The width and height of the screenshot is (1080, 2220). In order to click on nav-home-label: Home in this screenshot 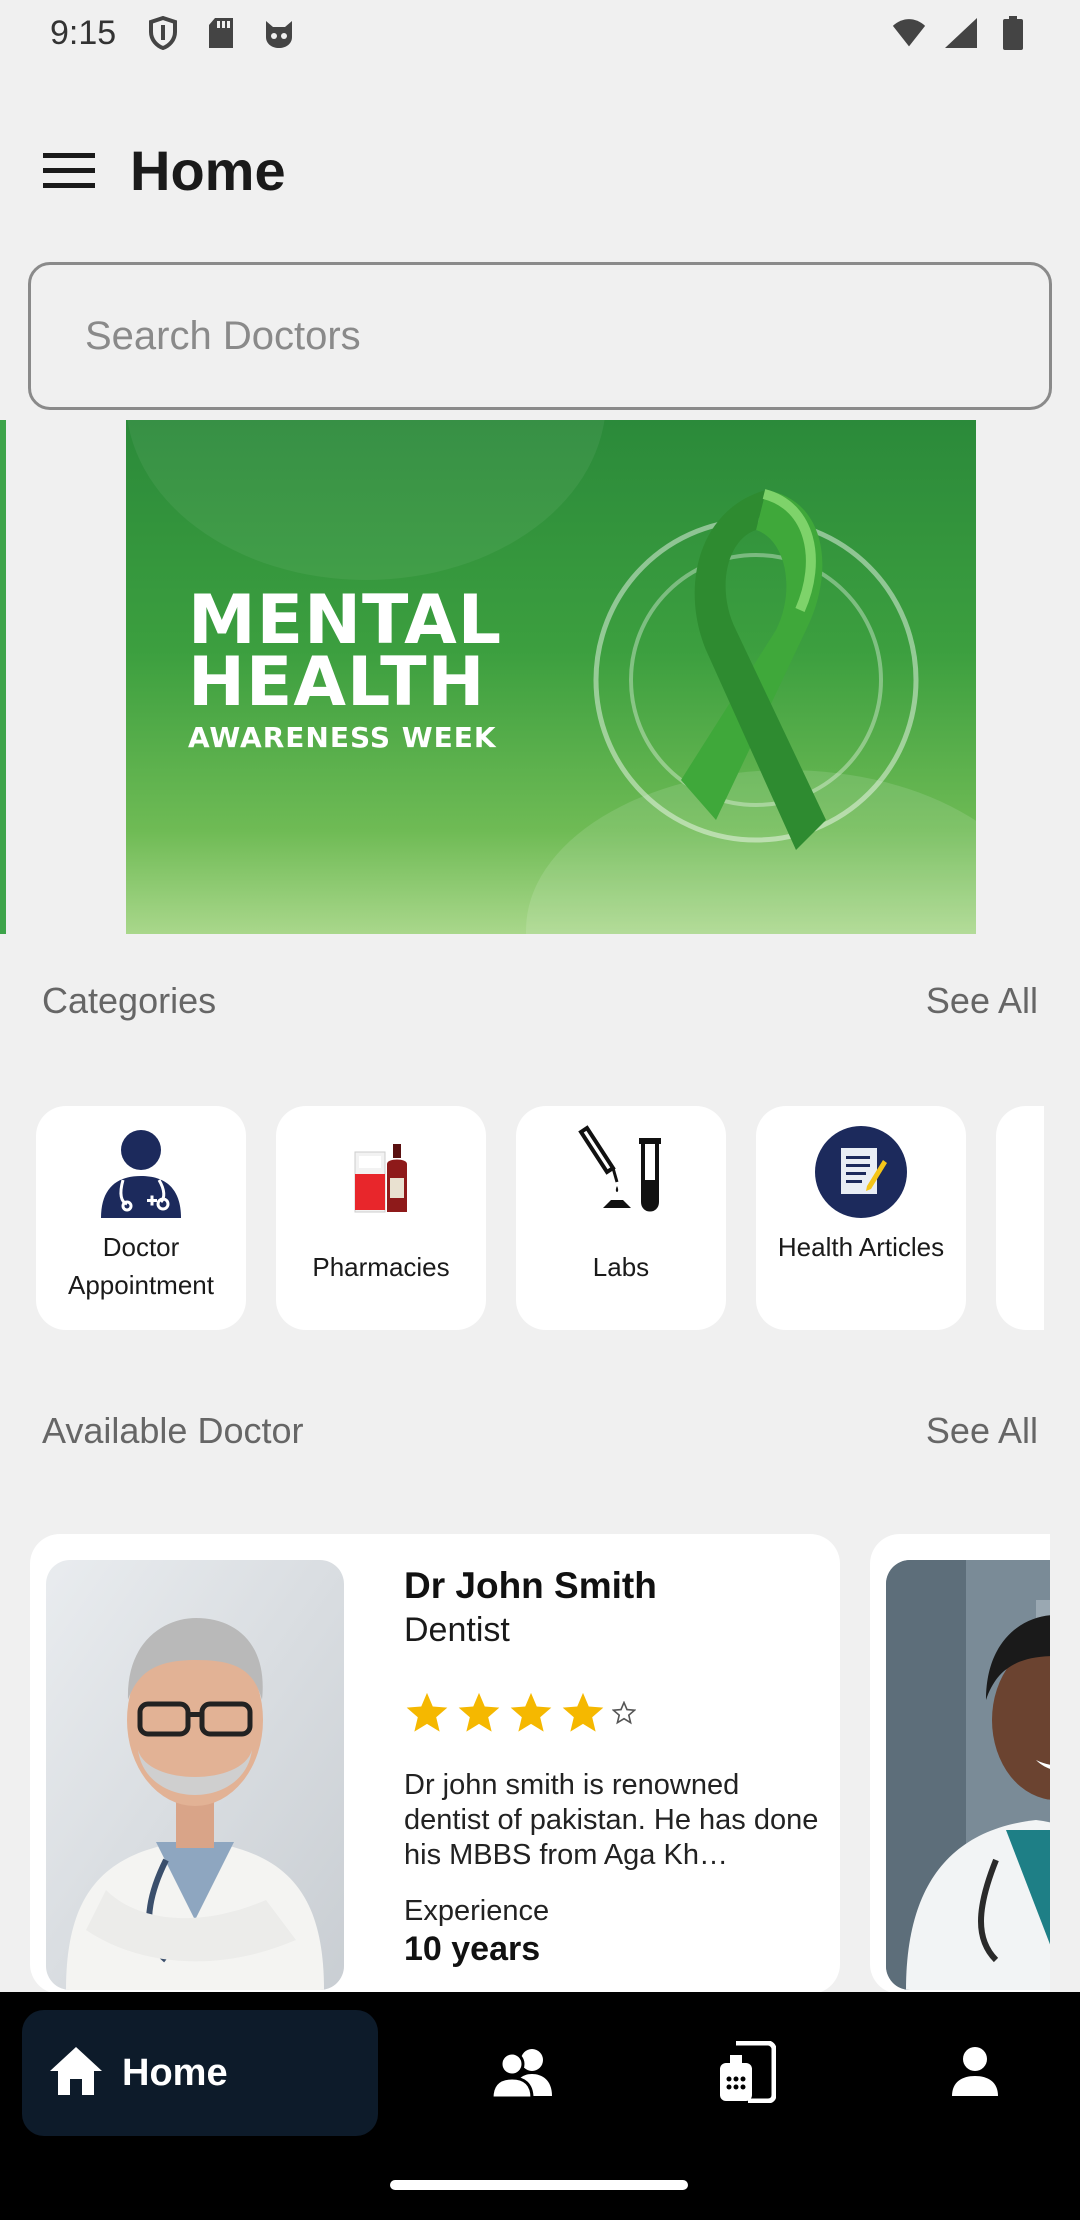, I will do `click(175, 2072)`.